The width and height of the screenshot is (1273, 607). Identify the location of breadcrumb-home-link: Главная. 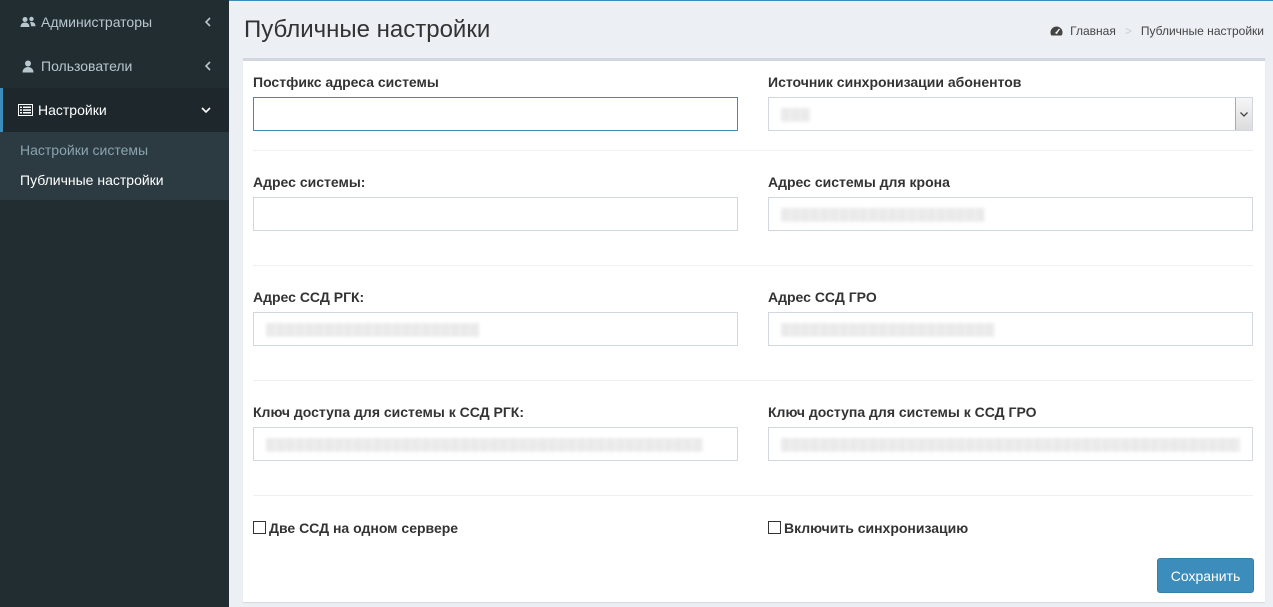
(1083, 31).